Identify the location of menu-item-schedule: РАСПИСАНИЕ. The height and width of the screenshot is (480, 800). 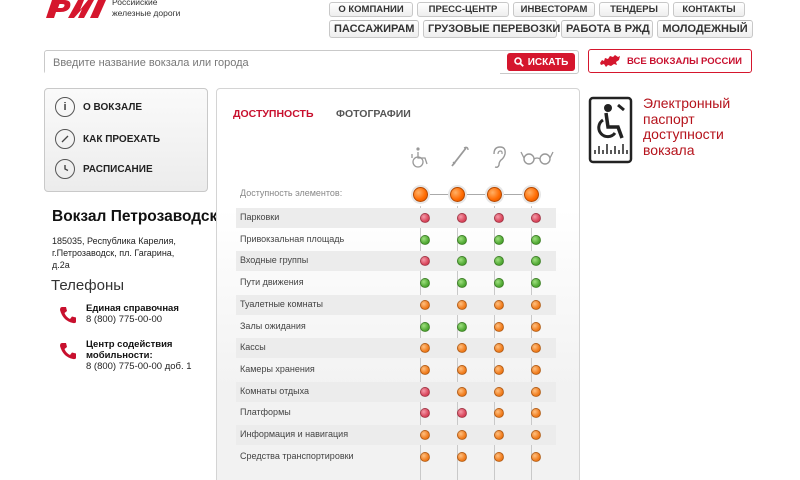
(104, 169).